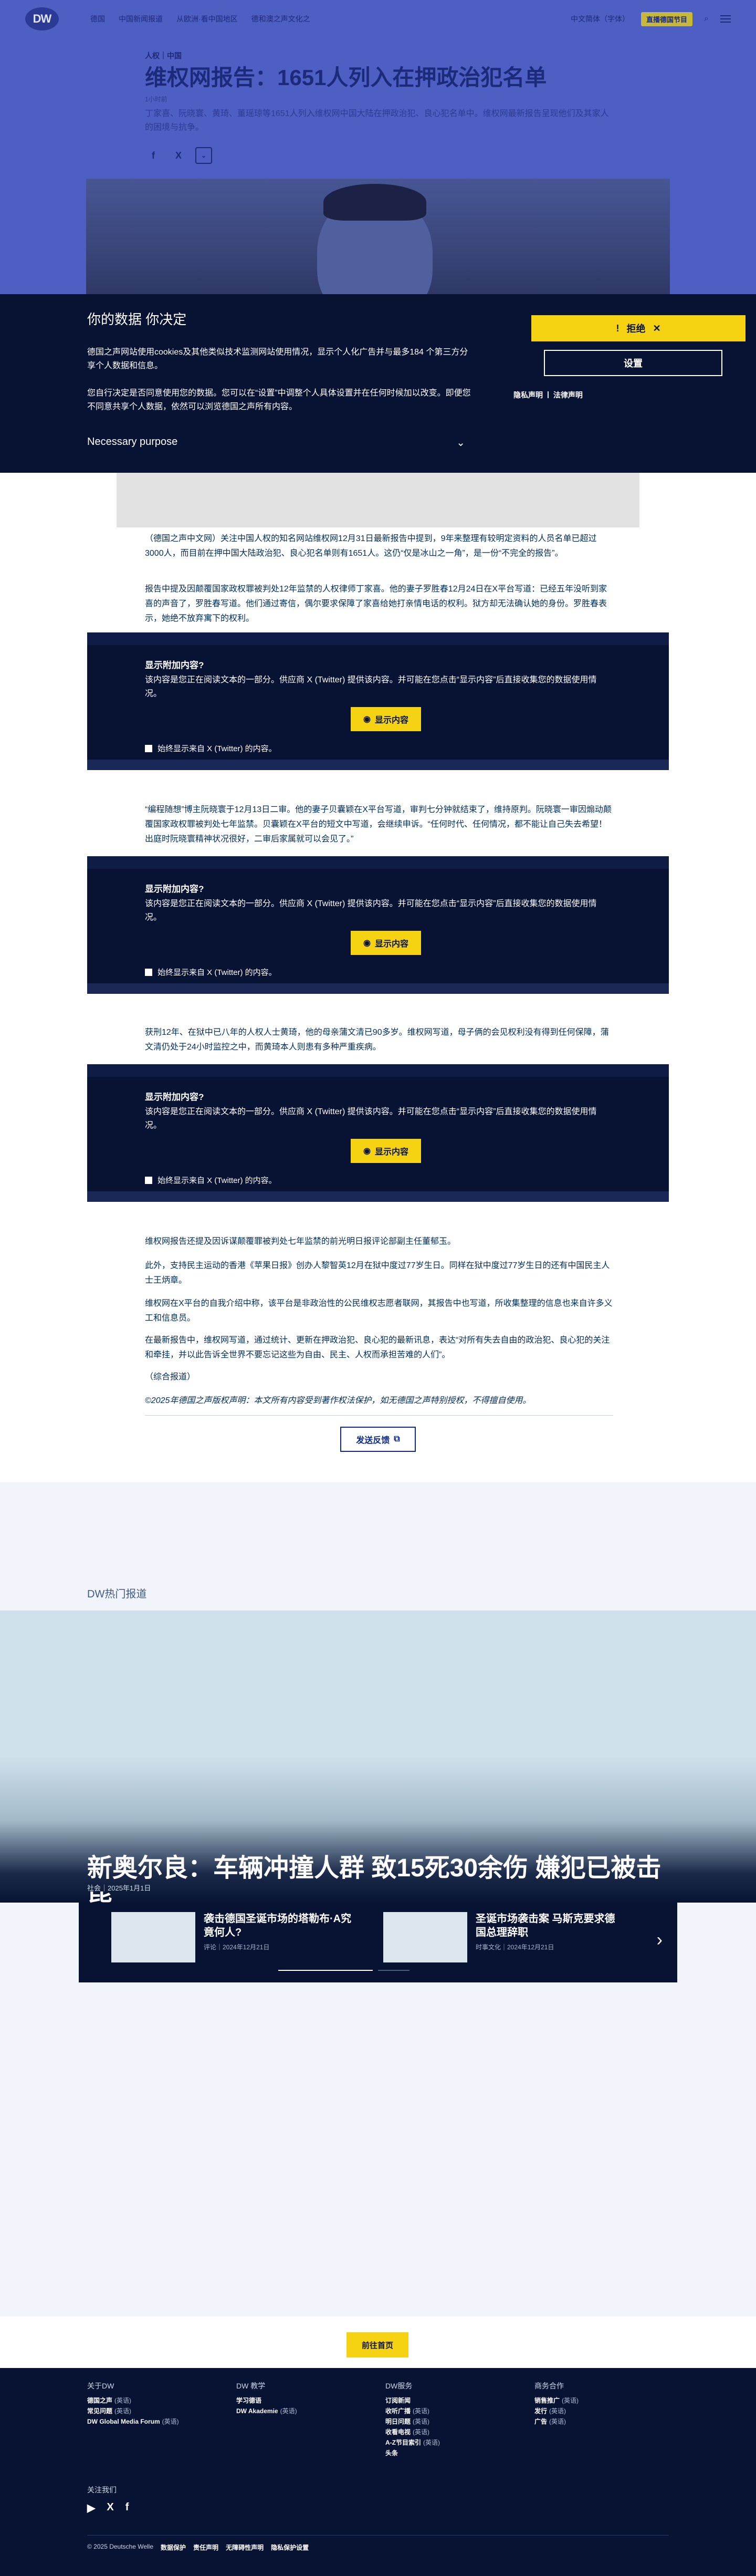 This screenshot has height=2576, width=756. What do you see at coordinates (667, 19) in the screenshot?
I see `live-button: 直播德国节目` at bounding box center [667, 19].